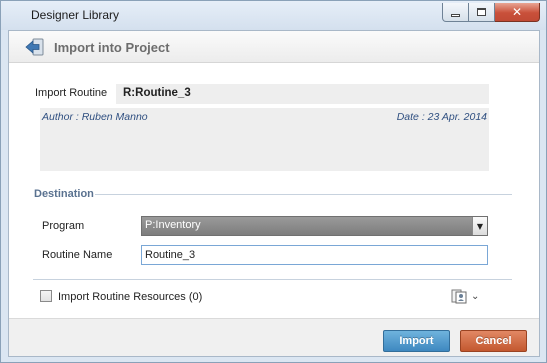 This screenshot has height=363, width=547. Describe the element at coordinates (493, 341) in the screenshot. I see `cancel-button: Cancel` at that location.